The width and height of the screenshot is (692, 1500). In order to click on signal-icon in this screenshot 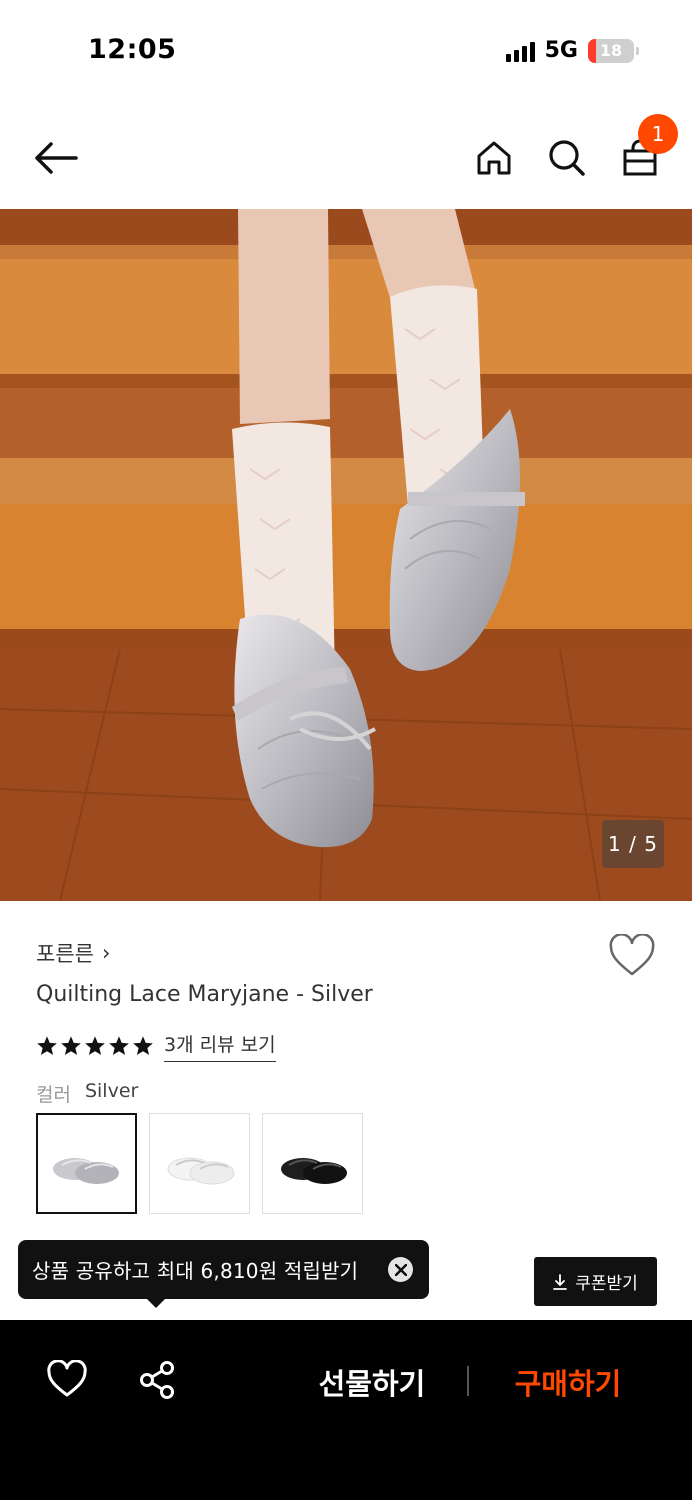, I will do `click(520, 51)`.